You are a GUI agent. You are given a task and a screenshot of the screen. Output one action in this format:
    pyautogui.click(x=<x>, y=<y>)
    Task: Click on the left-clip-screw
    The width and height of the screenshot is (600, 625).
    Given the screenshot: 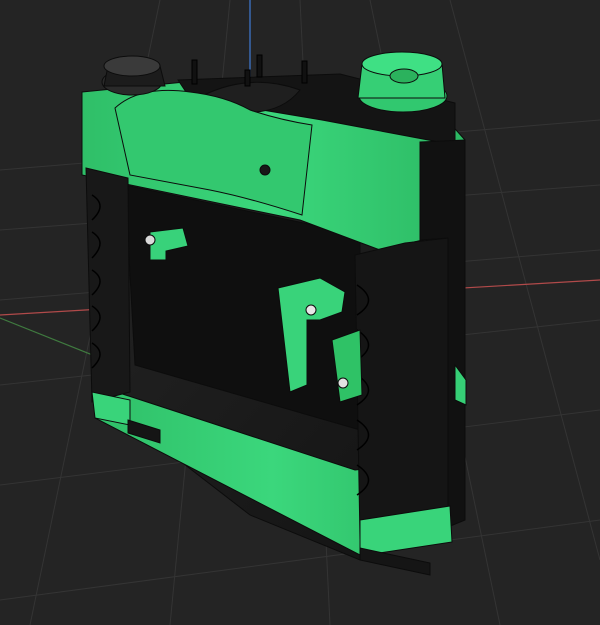 What is the action you would take?
    pyautogui.click(x=150, y=240)
    